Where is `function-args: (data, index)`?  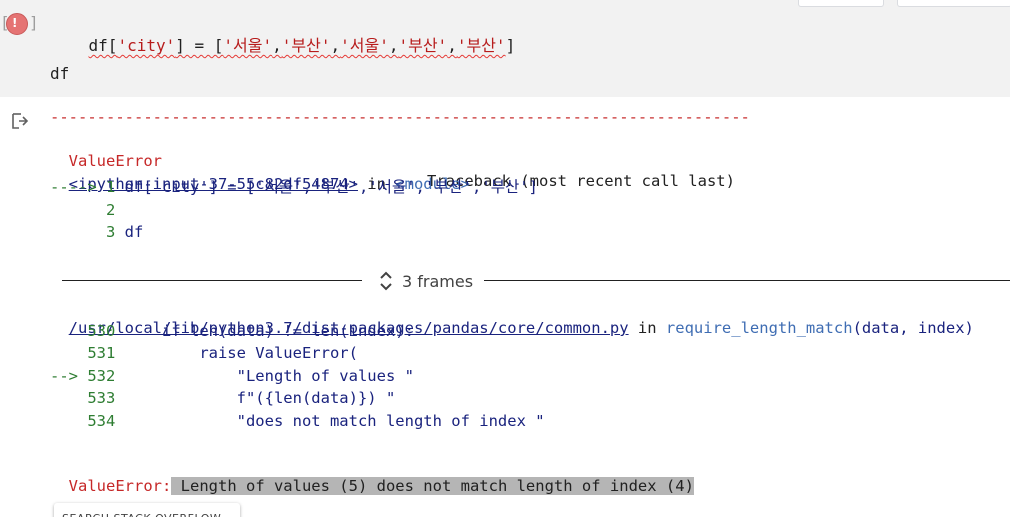 function-args: (data, index) is located at coordinates (913, 328).